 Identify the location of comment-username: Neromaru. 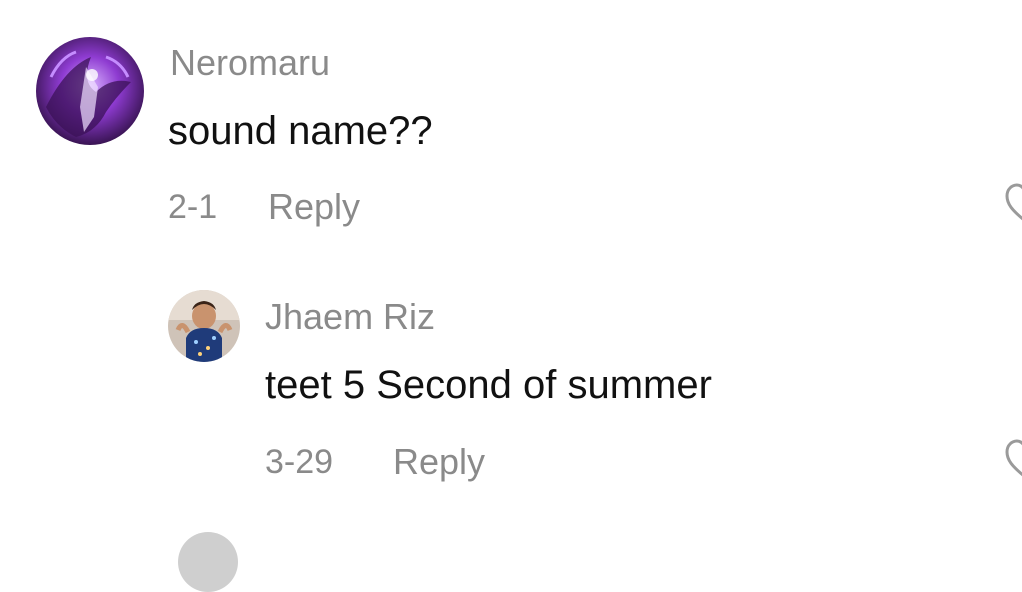
(250, 63).